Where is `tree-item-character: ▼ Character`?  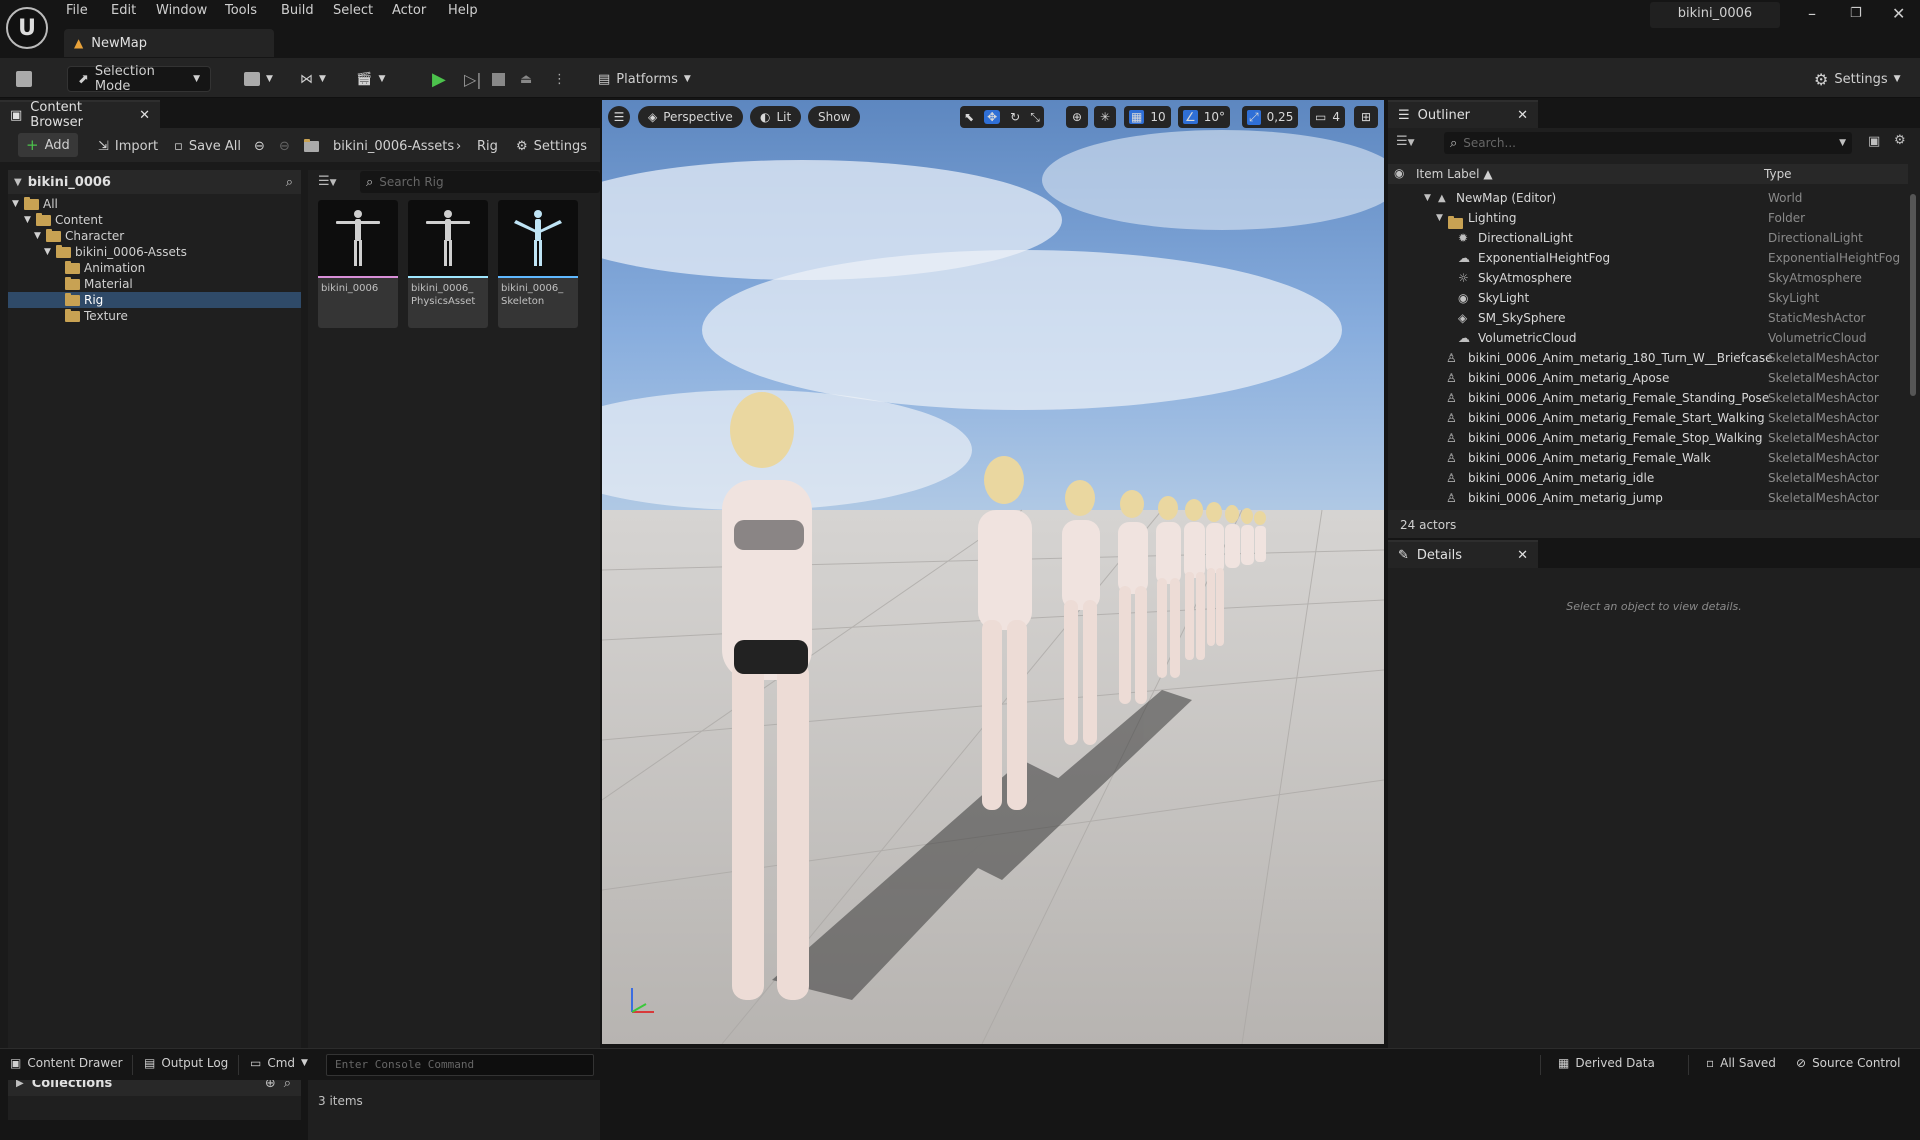
tree-item-character: ▼ Character is located at coordinates (154, 236).